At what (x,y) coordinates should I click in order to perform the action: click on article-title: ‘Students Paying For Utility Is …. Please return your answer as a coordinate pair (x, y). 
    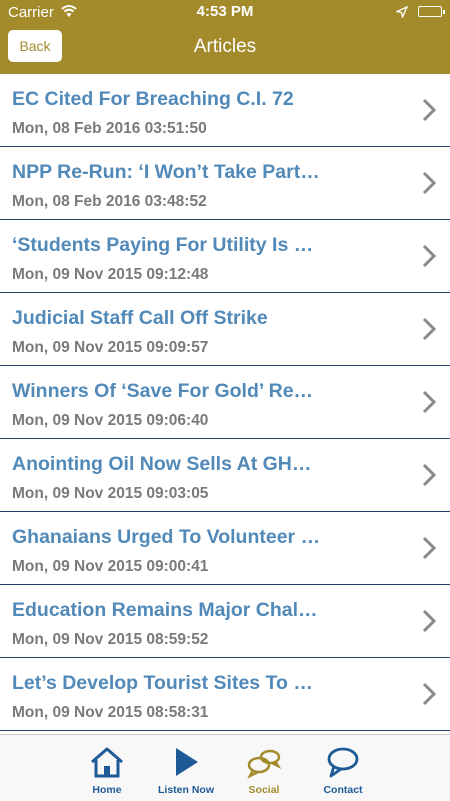
    Looking at the image, I should click on (163, 245).